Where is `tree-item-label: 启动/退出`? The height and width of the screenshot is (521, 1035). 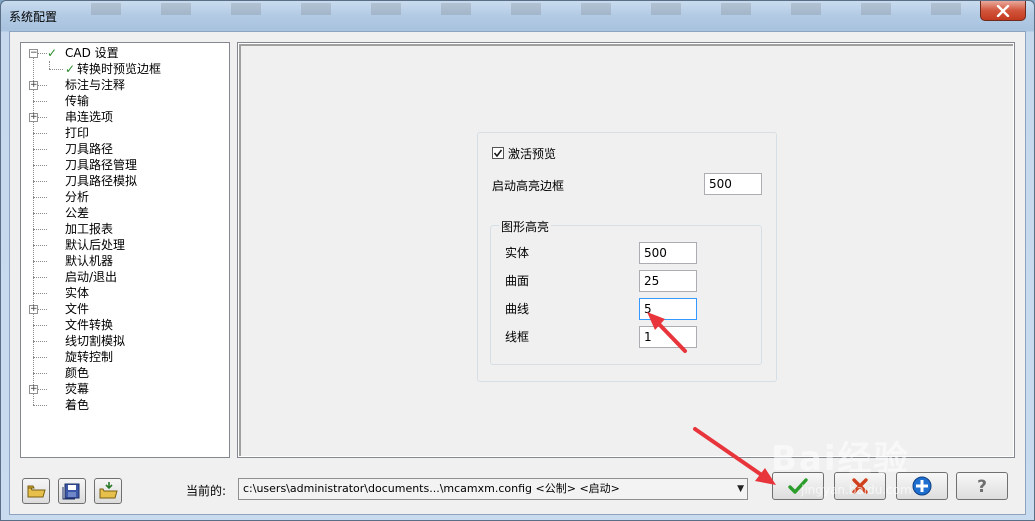 tree-item-label: 启动/退出 is located at coordinates (91, 277).